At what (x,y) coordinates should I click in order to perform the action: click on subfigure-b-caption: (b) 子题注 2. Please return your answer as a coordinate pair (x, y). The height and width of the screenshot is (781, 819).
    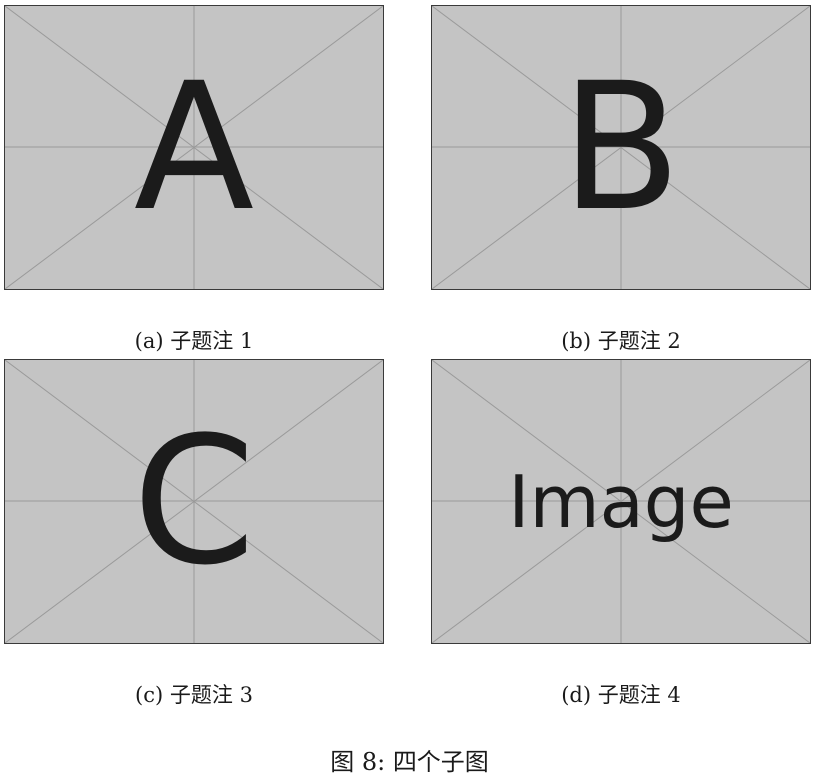
    Looking at the image, I should click on (621, 340).